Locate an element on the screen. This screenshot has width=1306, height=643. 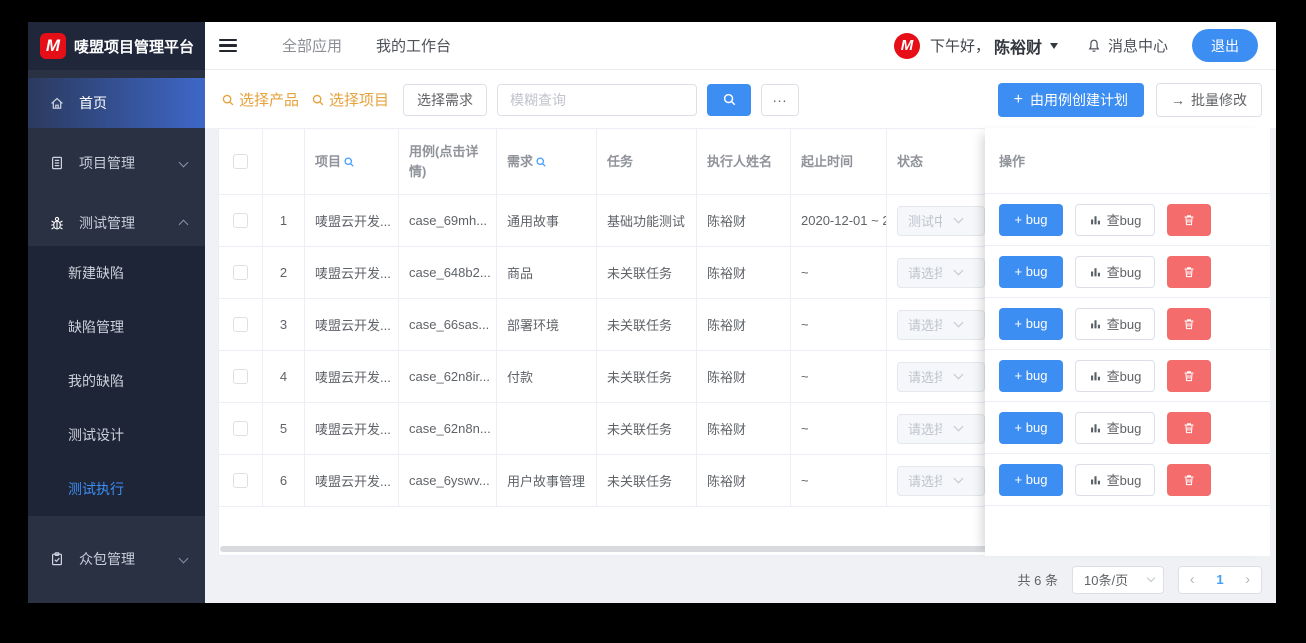
user-avatar: M is located at coordinates (906, 45).